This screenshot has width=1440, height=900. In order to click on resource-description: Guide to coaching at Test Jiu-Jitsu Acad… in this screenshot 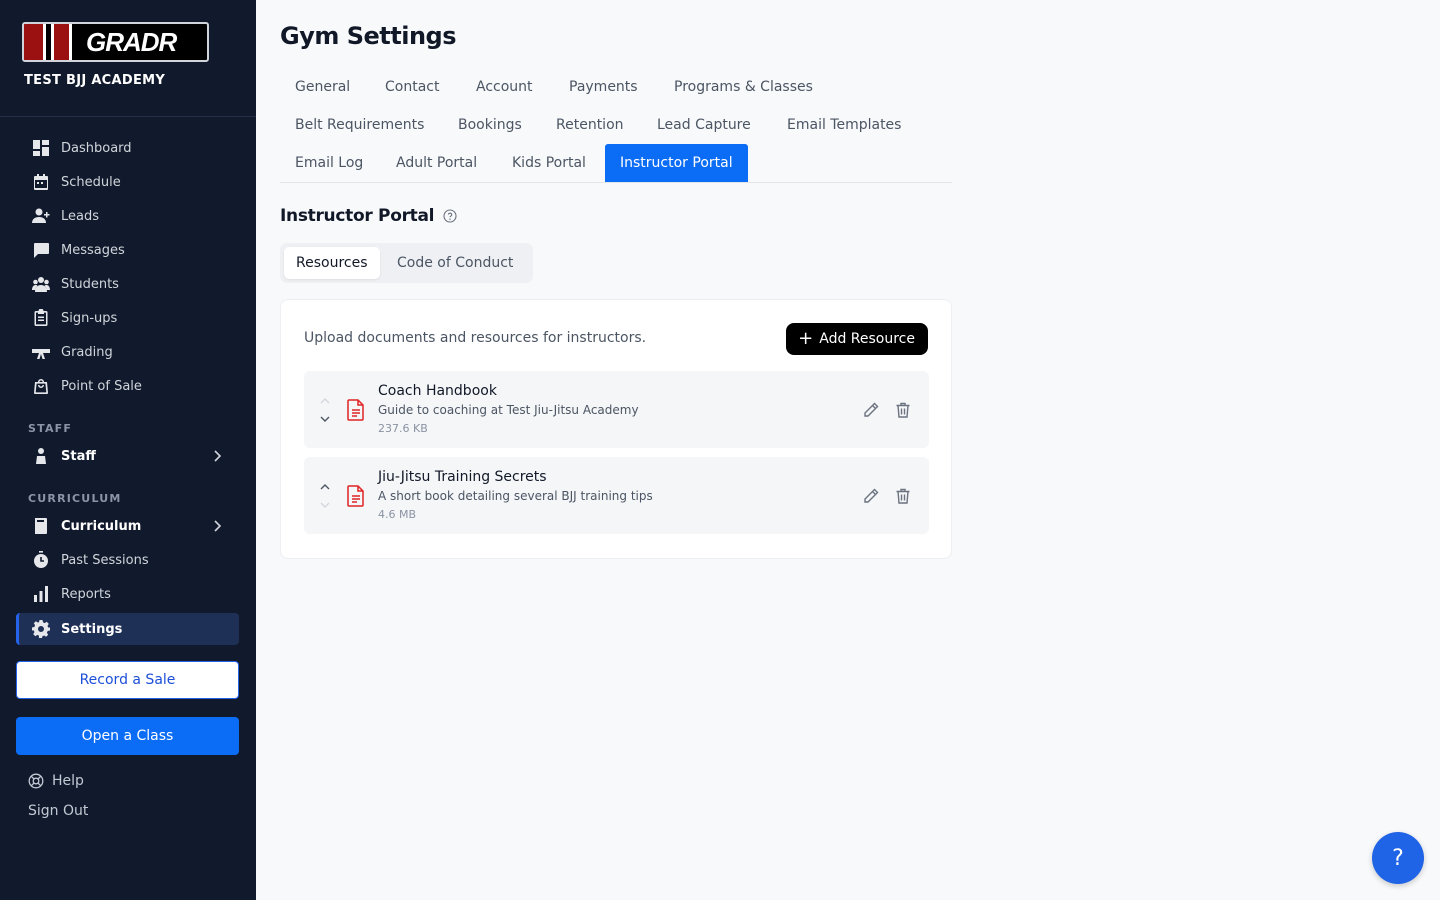, I will do `click(508, 410)`.